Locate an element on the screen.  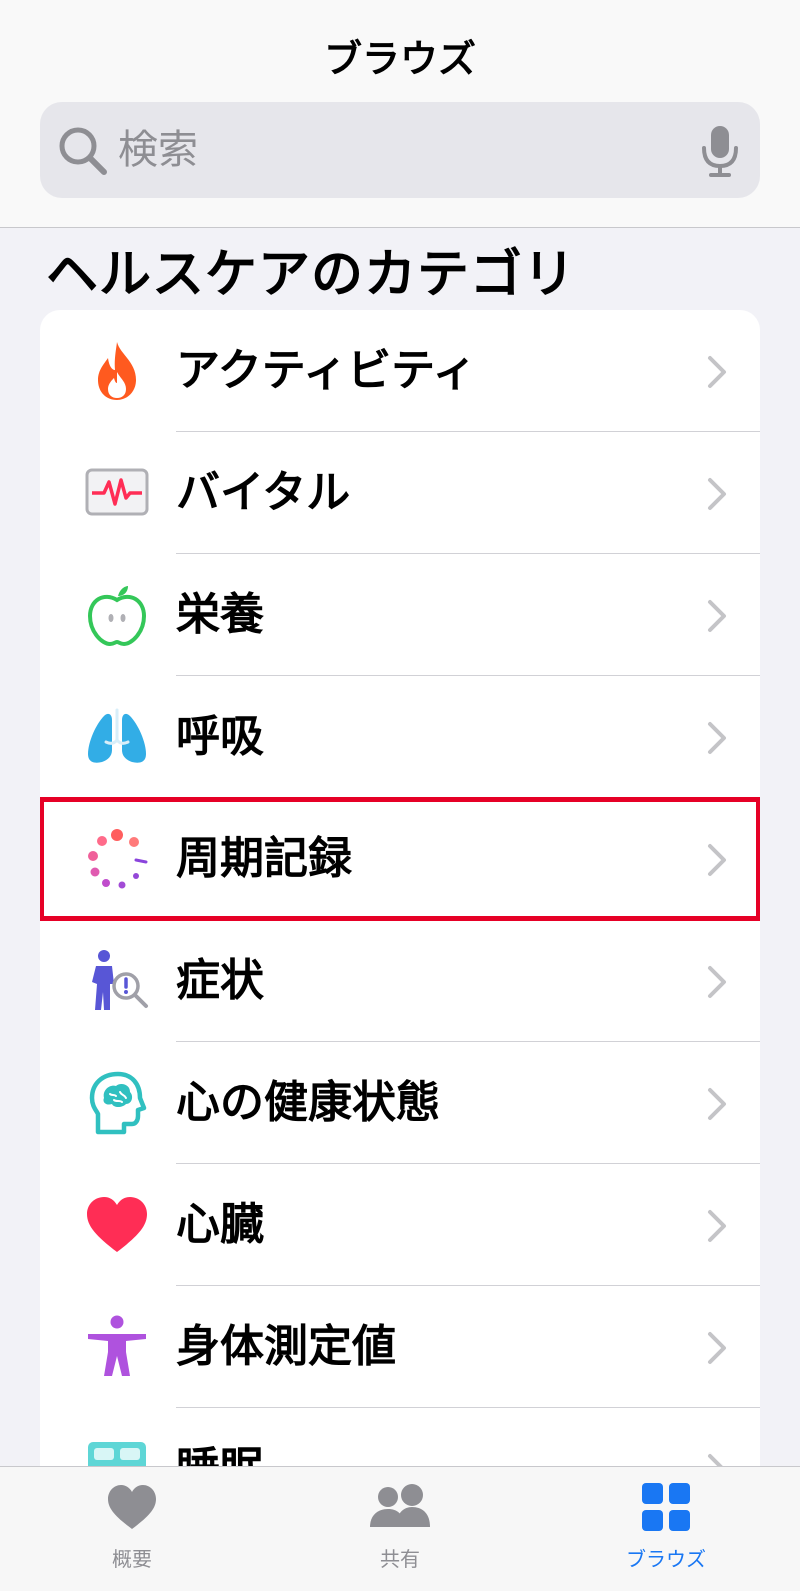
heart-tab-icon is located at coordinates (132, 1507).